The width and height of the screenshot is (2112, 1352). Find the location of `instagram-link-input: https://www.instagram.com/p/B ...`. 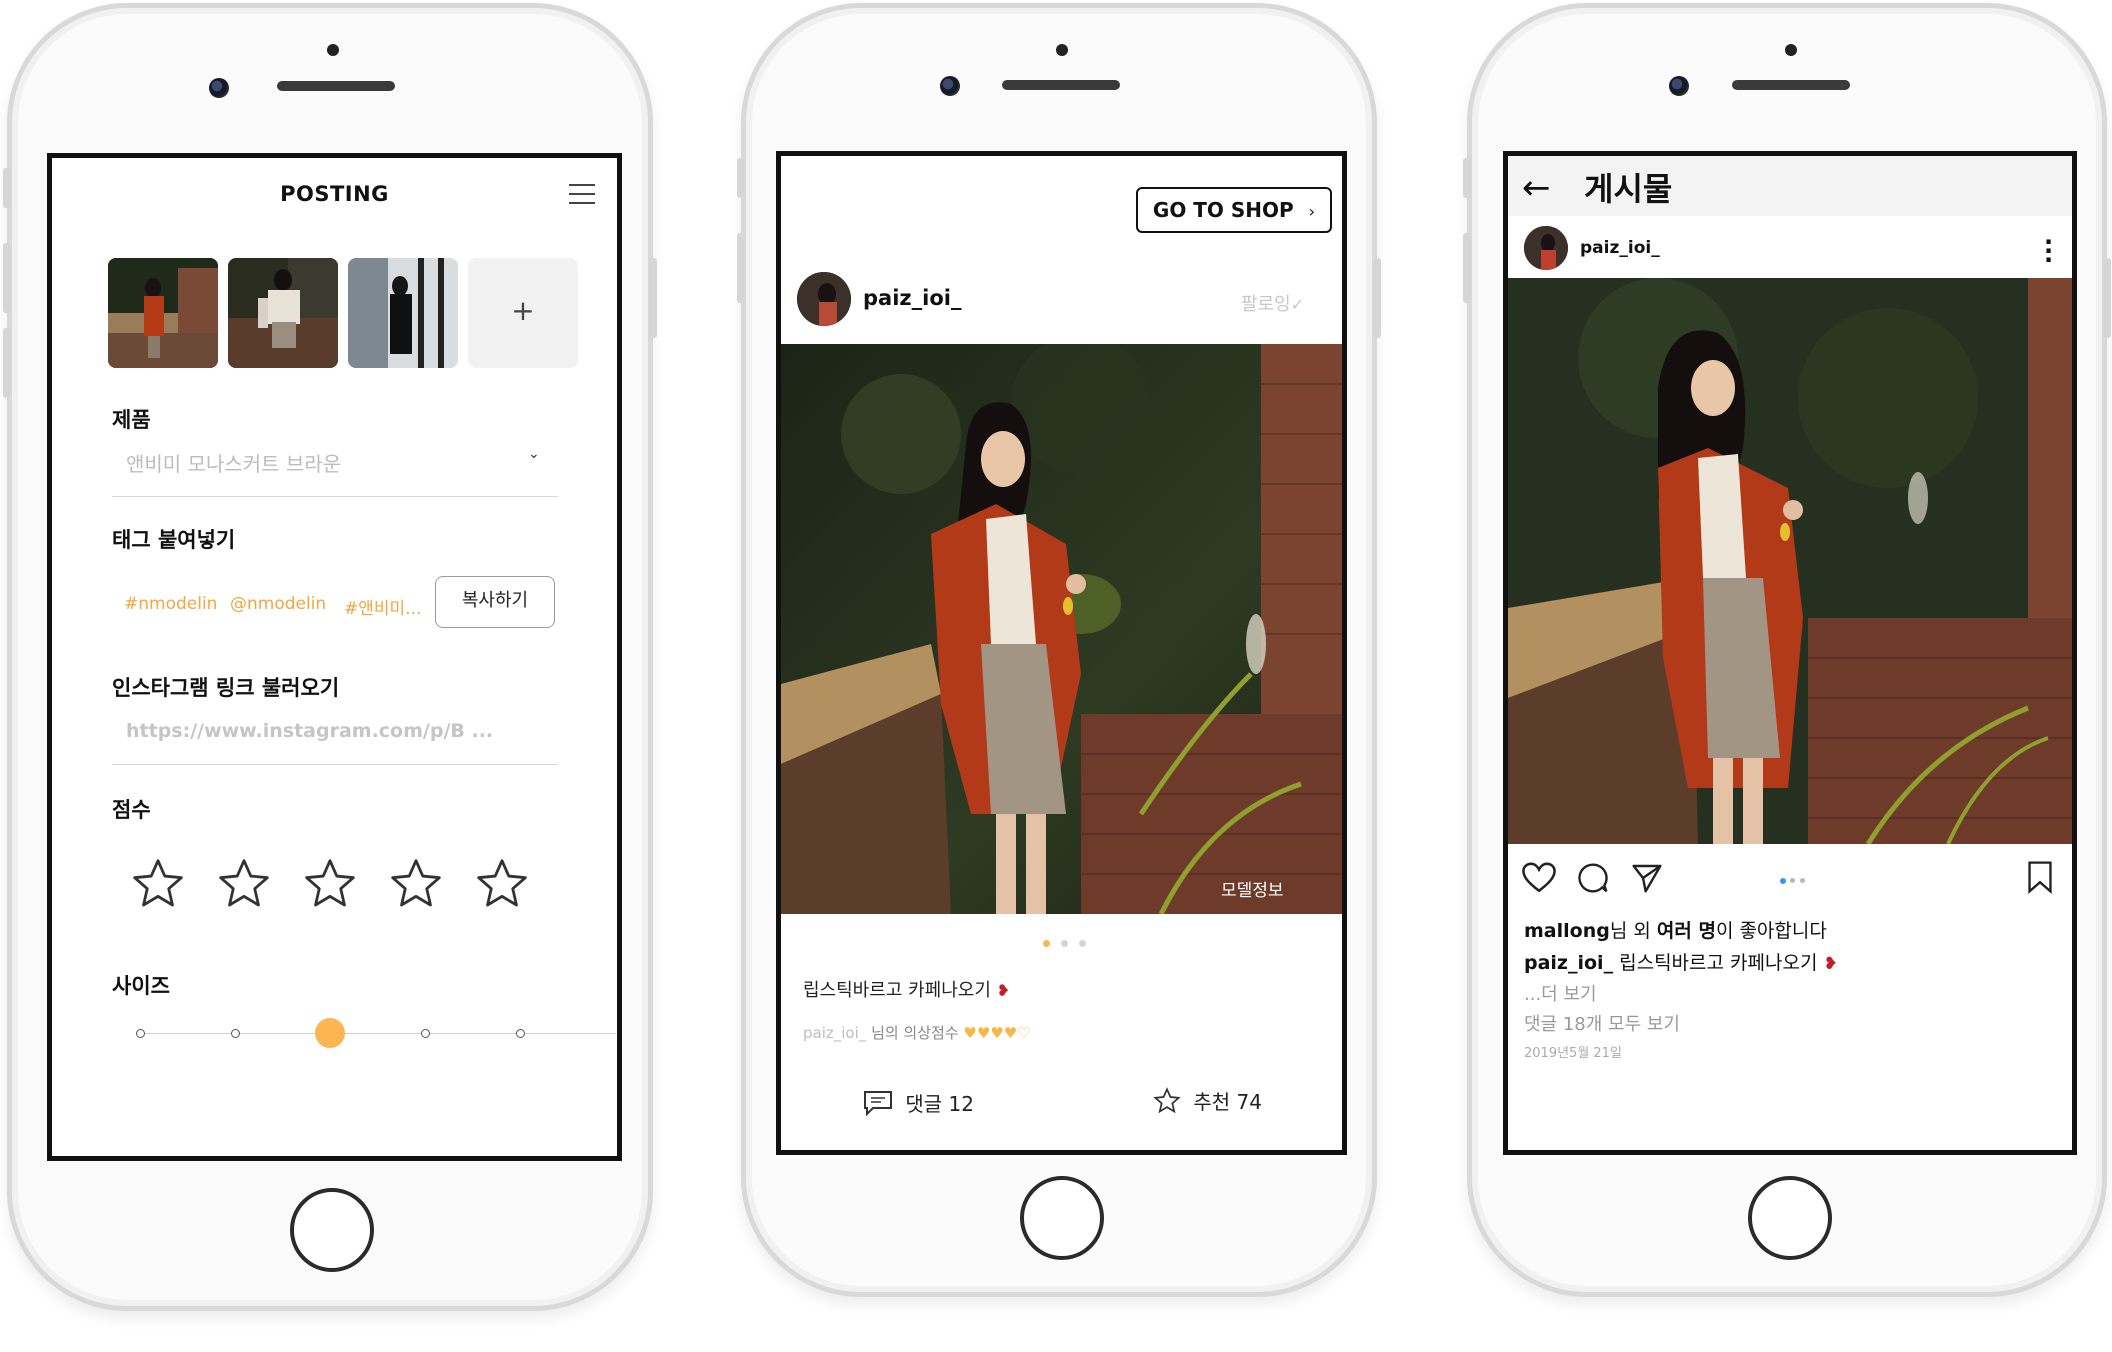

instagram-link-input: https://www.instagram.com/p/B ... is located at coordinates (309, 731).